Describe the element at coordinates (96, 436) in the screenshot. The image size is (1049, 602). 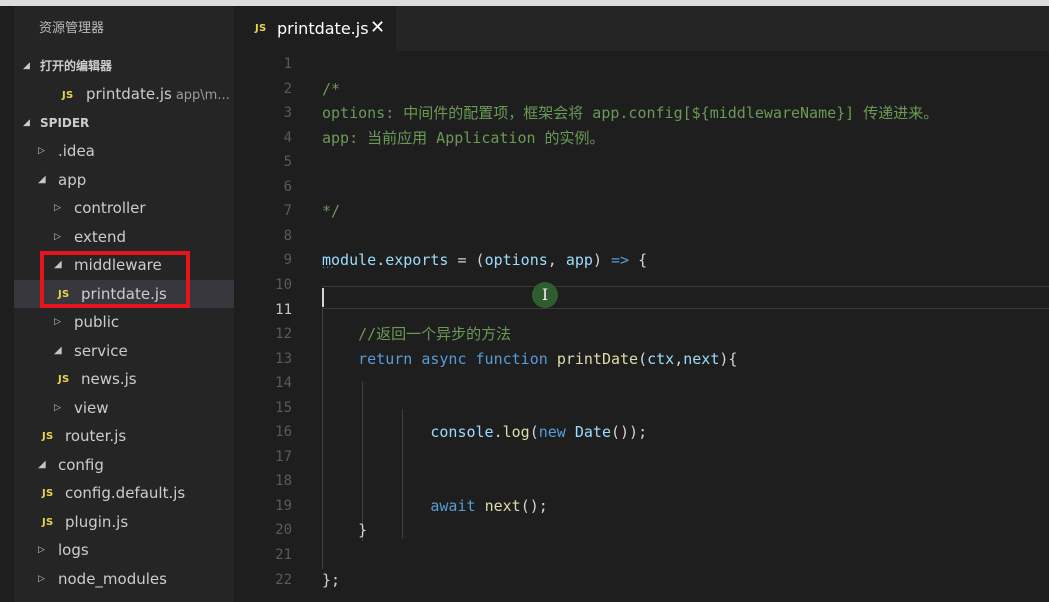
I see `tree-item-label: router.js` at that location.